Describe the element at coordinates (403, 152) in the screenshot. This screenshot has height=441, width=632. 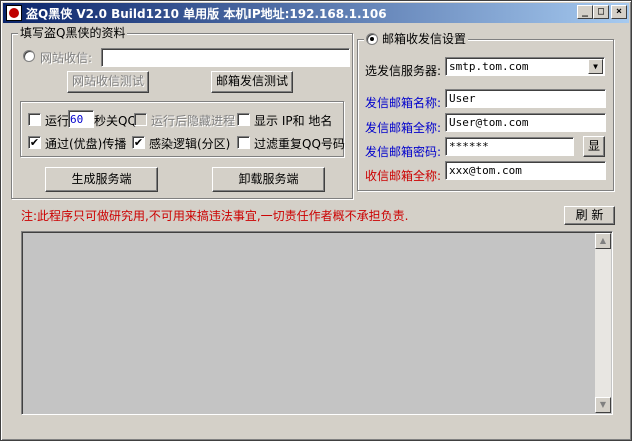
I see `sender-pass-label: 发信邮箱密码:` at that location.